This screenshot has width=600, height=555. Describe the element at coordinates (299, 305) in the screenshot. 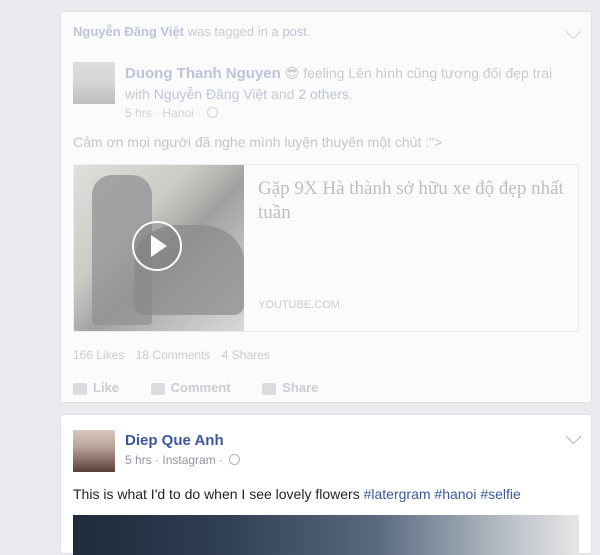

I see `shared-link-source: YOUTUBE.COM` at that location.